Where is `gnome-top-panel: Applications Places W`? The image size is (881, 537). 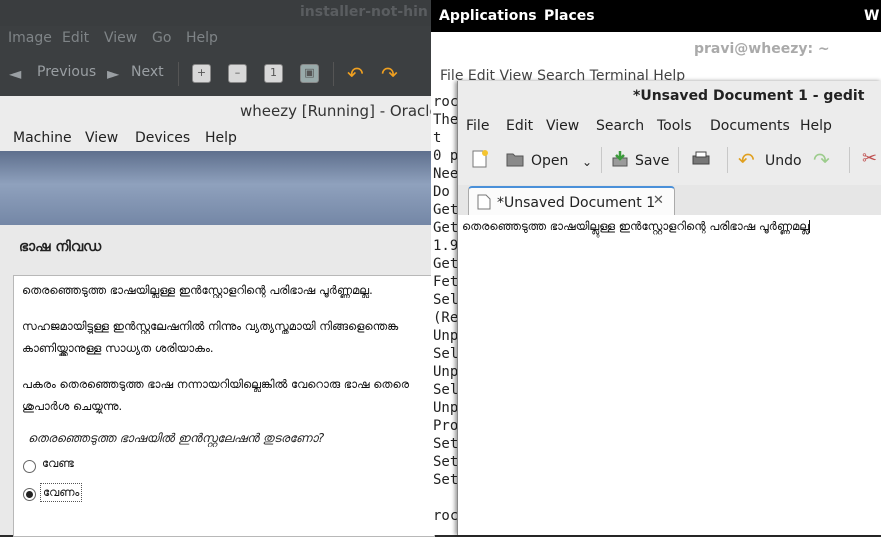
gnome-top-panel: Applications Places W is located at coordinates (656, 16).